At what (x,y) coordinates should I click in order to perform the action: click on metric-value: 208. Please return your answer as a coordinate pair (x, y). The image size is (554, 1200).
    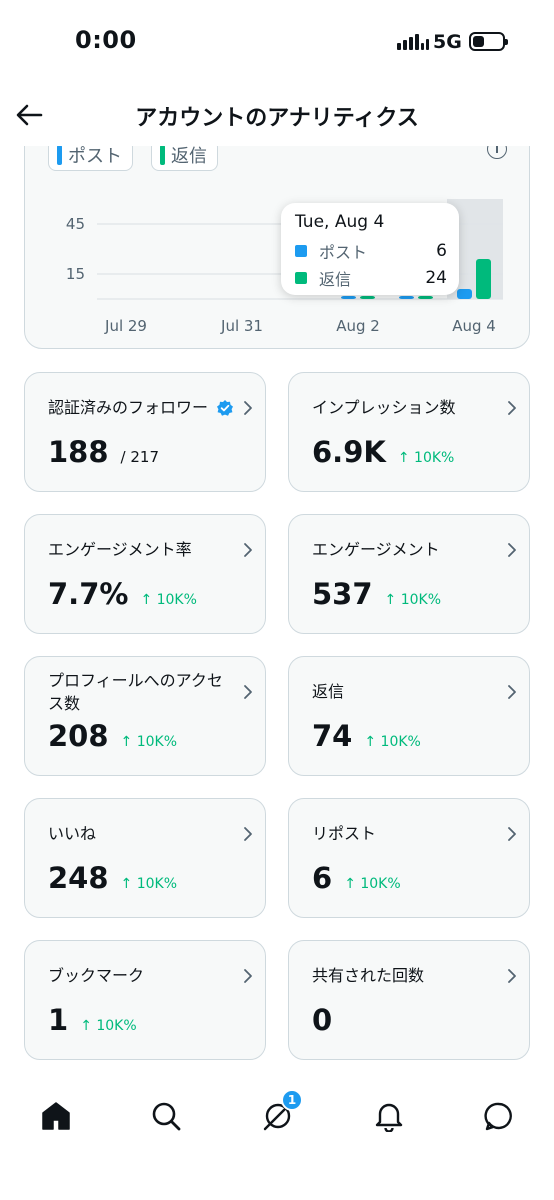
    Looking at the image, I should click on (78, 736).